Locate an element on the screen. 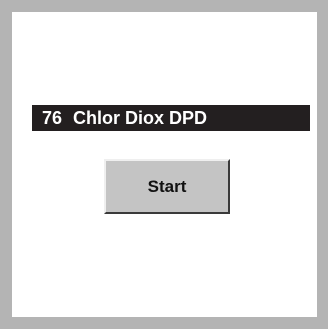 The height and width of the screenshot is (329, 328). method-name: Chlor Diox DPD is located at coordinates (140, 117).